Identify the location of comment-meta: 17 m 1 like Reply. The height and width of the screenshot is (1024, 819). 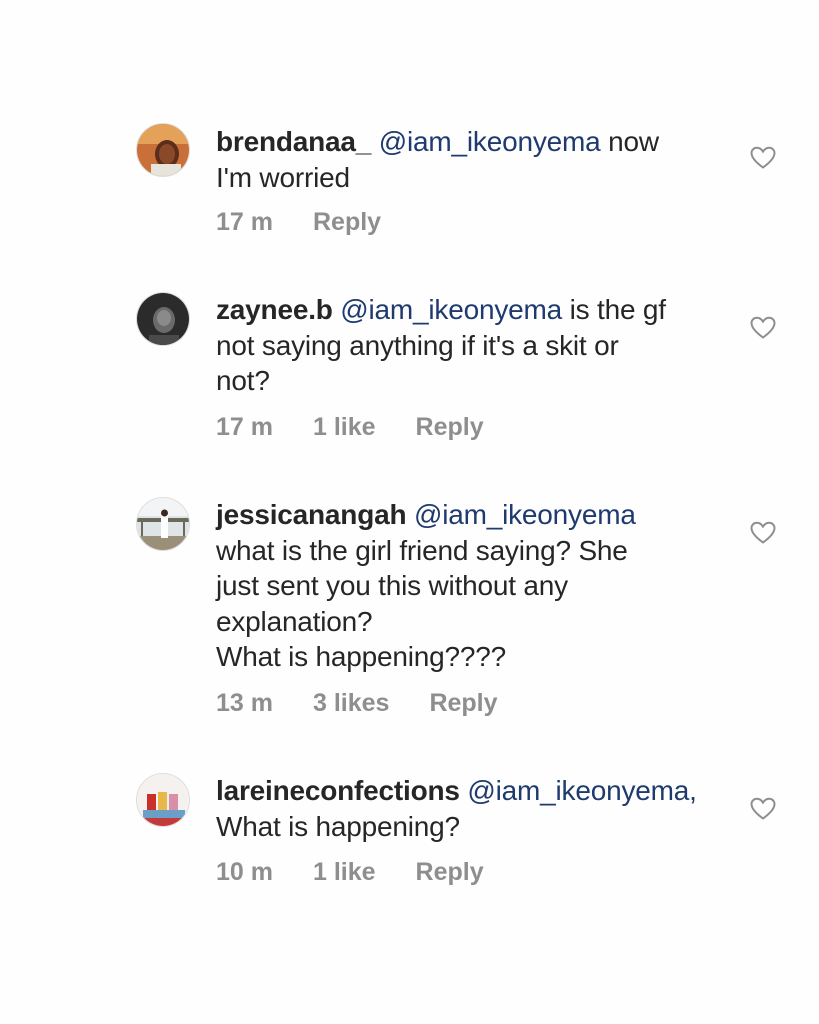
(350, 427).